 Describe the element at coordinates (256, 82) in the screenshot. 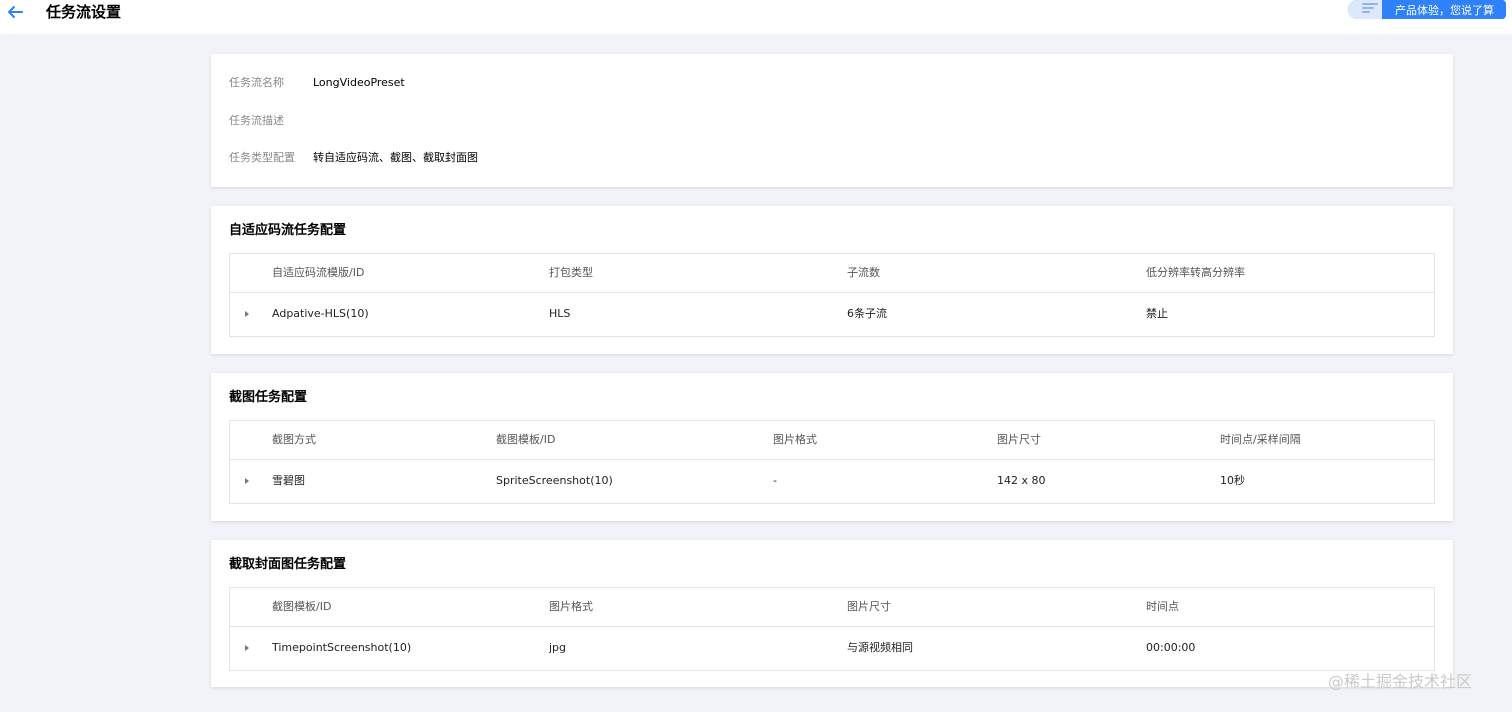

I see `info-label: 任务流名称` at that location.